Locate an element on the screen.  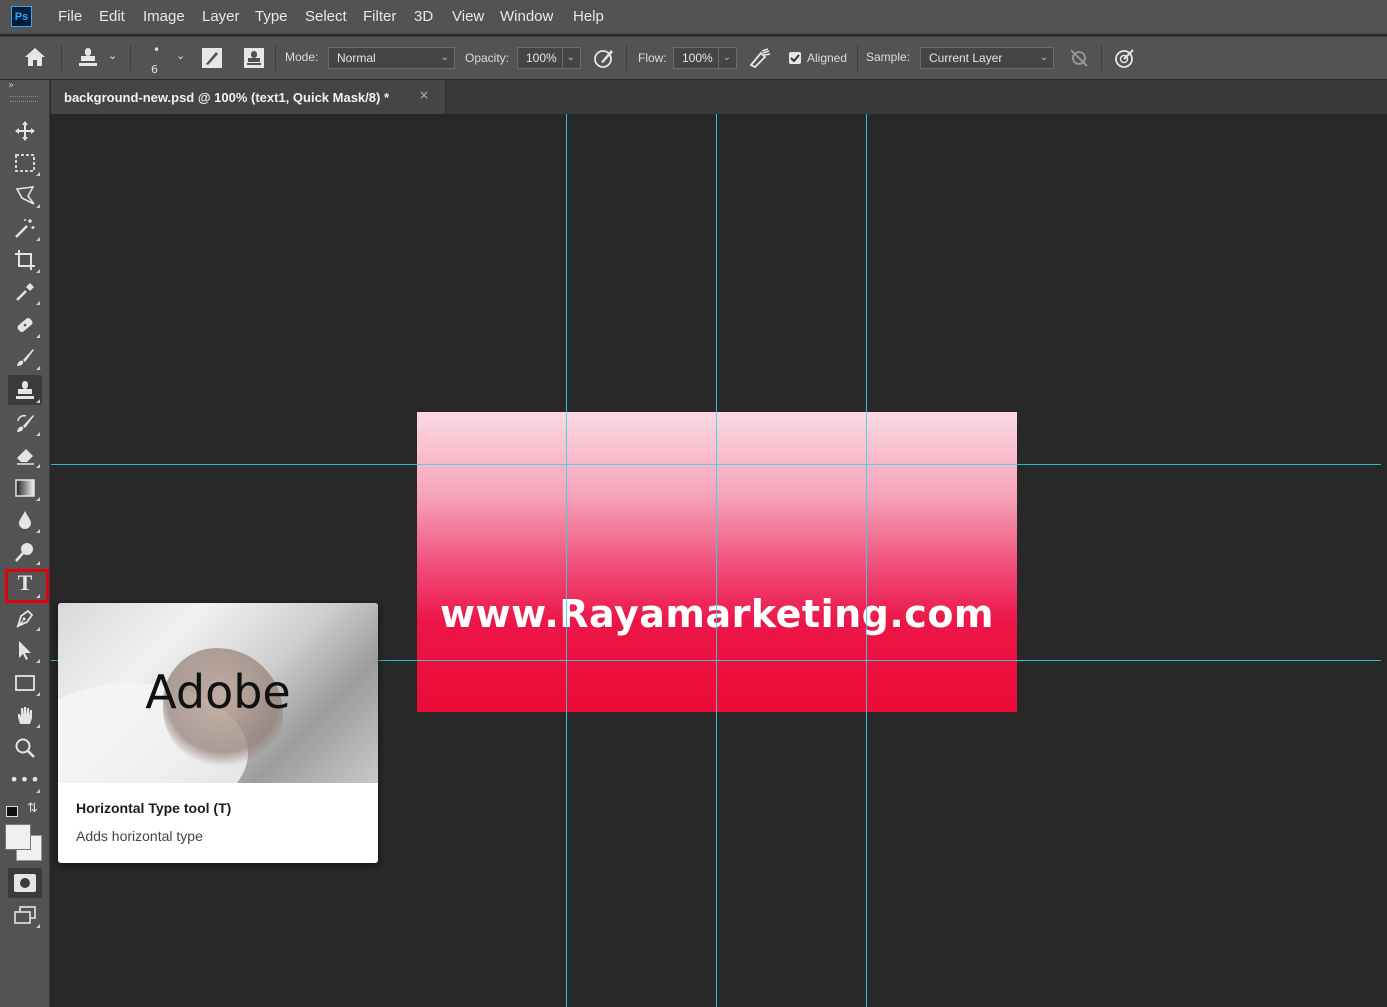
more-tools-icon: ••• is located at coordinates (25, 780).